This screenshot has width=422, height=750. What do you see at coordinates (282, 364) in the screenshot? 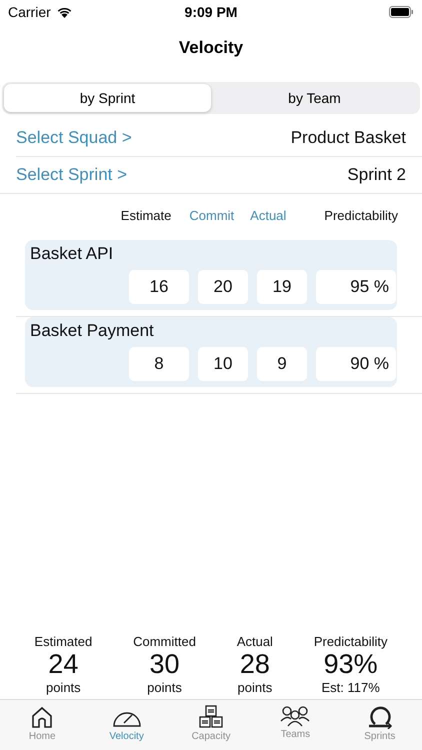
I see `value-field: 9` at bounding box center [282, 364].